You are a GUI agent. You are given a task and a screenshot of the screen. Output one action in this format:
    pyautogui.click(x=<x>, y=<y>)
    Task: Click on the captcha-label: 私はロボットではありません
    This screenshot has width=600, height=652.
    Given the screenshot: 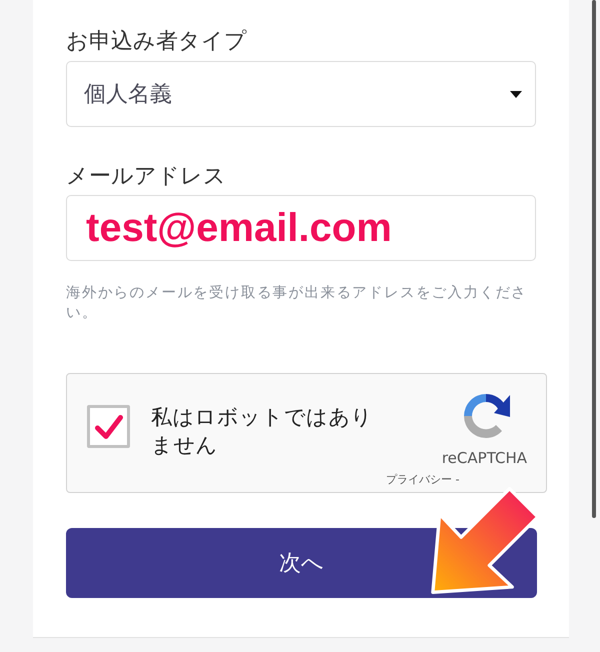 What is the action you would take?
    pyautogui.click(x=262, y=431)
    